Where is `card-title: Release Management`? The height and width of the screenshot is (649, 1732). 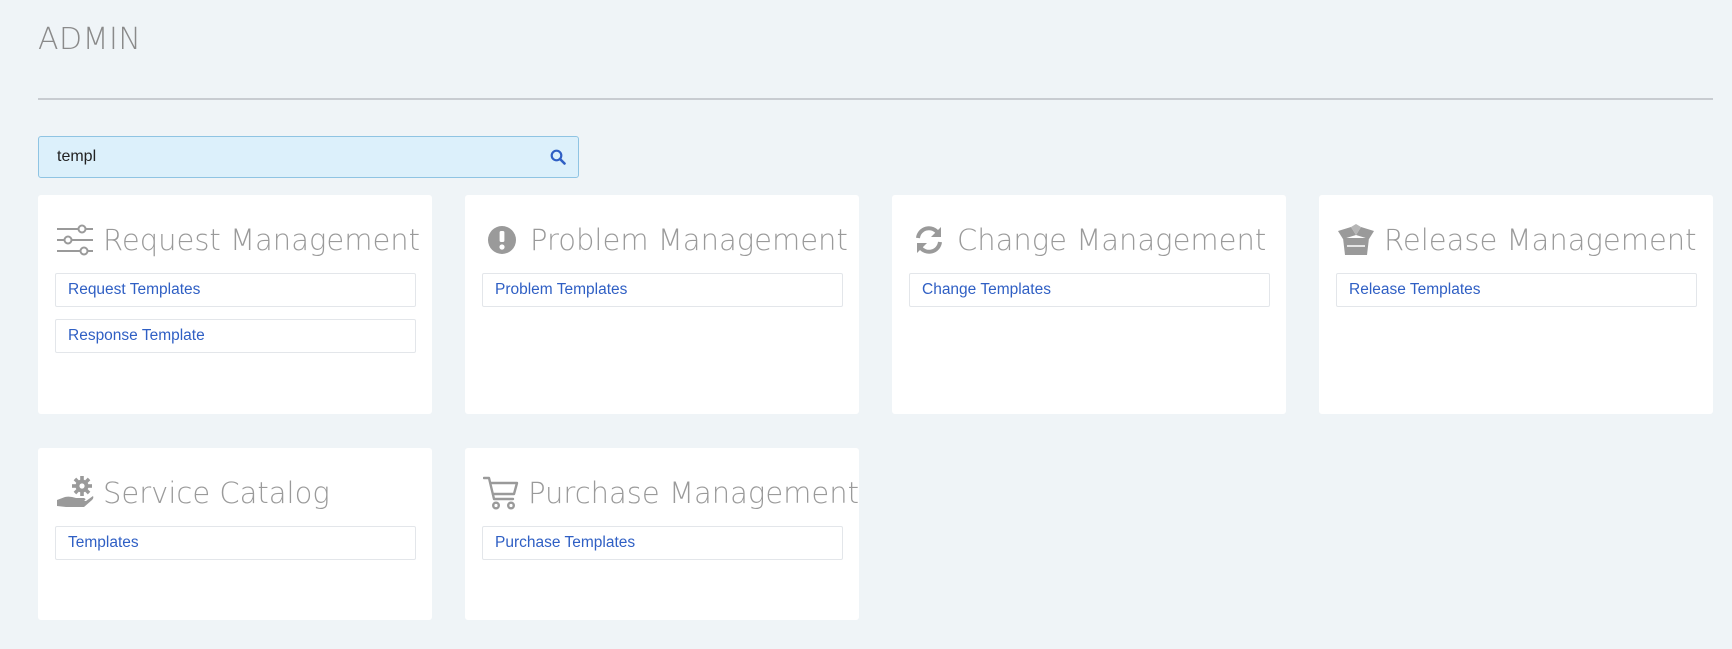
card-title: Release Management is located at coordinates (1540, 240).